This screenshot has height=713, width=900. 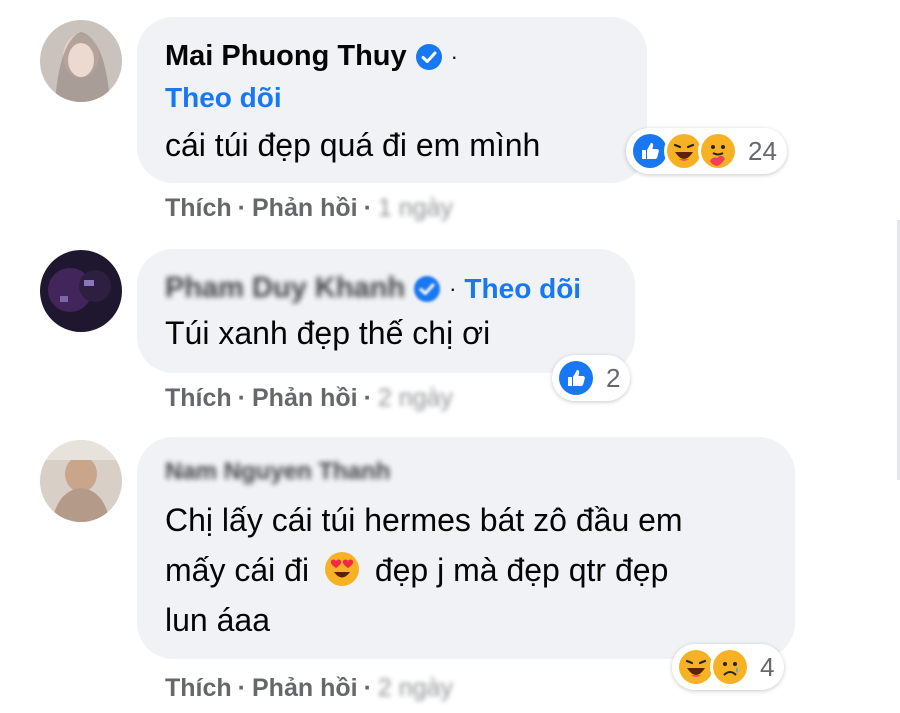 I want to click on reaction-count: 4, so click(x=767, y=666).